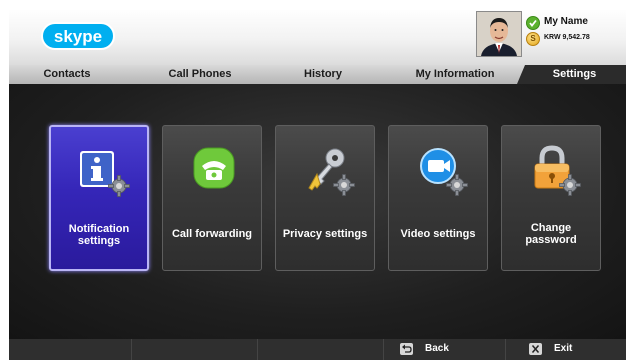 The image size is (635, 360). What do you see at coordinates (437, 348) in the screenshot?
I see `back-button: Back` at bounding box center [437, 348].